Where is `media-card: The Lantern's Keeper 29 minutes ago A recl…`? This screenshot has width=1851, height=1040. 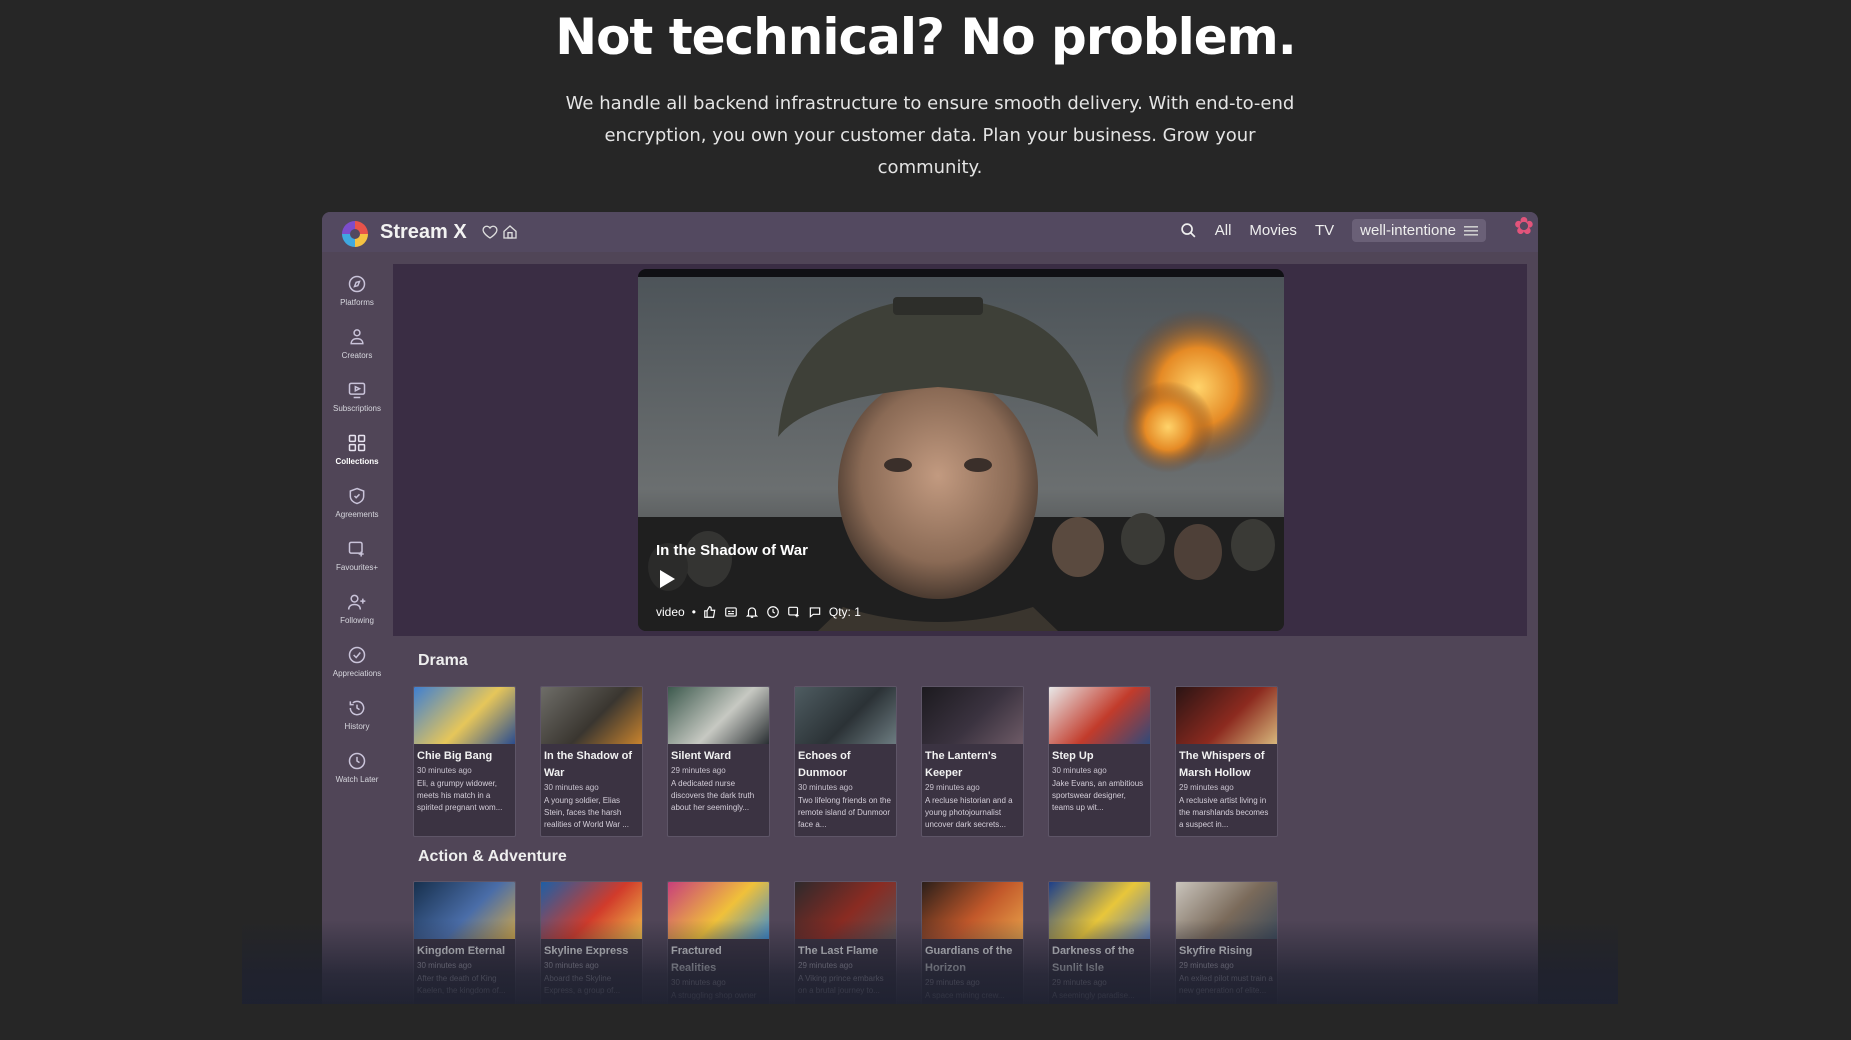 media-card: The Lantern's Keeper 29 minutes ago A recl… is located at coordinates (972, 761).